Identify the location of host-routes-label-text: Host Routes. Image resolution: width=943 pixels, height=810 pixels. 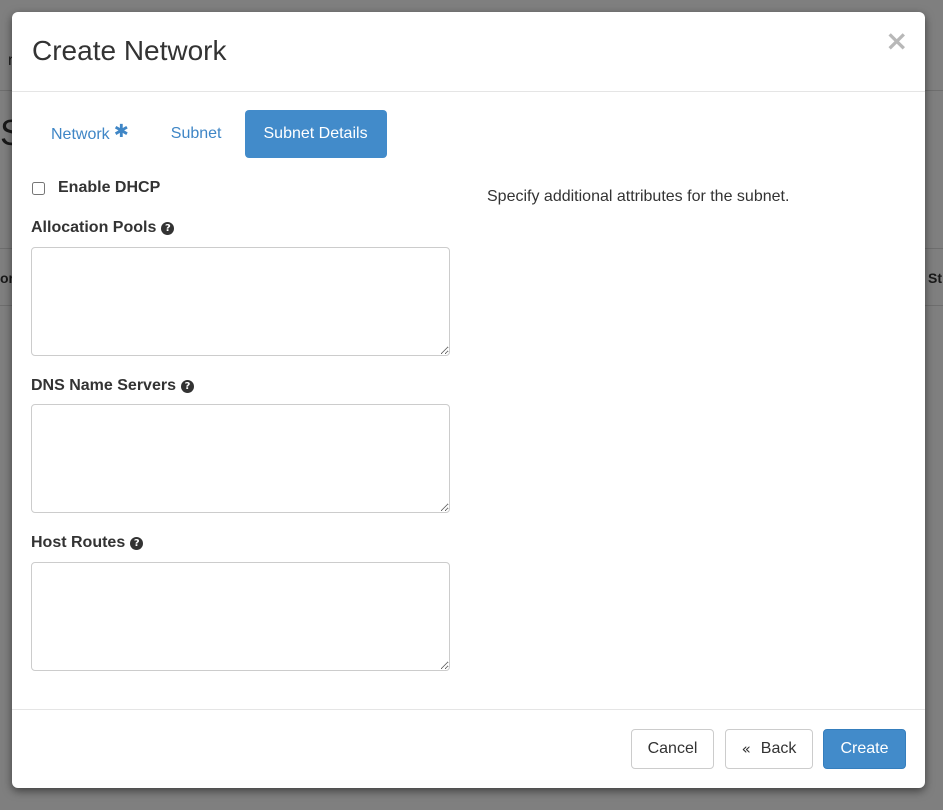
(78, 542).